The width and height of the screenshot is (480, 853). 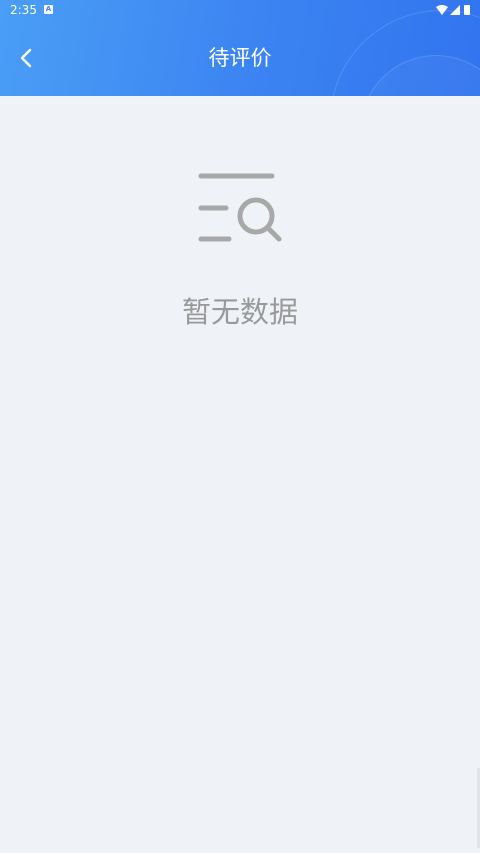 What do you see at coordinates (240, 10) in the screenshot?
I see `status-bar: 2:35 A` at bounding box center [240, 10].